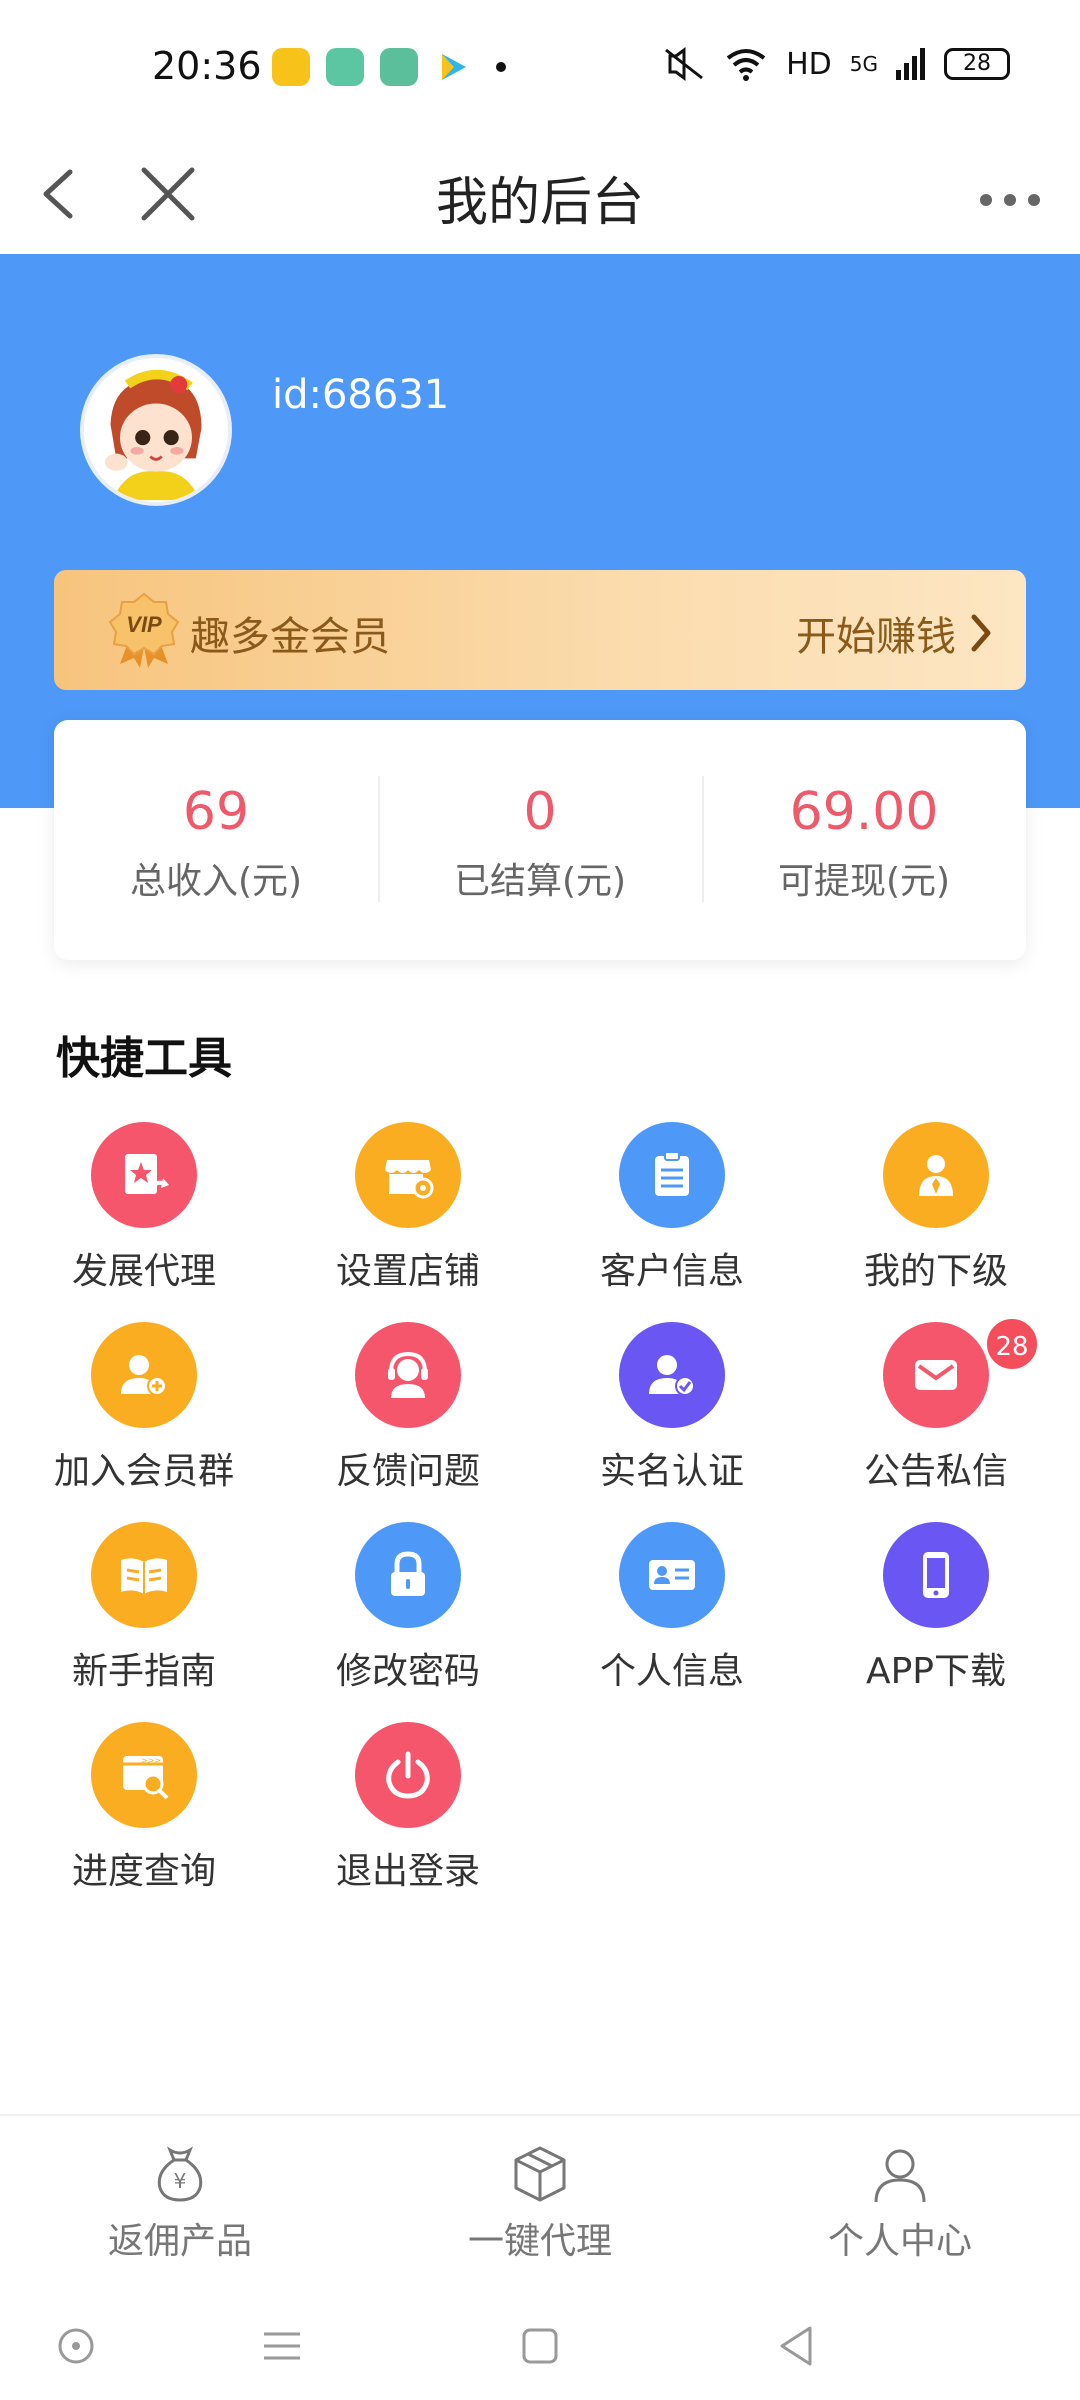 Image resolution: width=1080 pixels, height=2400 pixels. What do you see at coordinates (144, 1058) in the screenshot?
I see `quick-tools-title: 快捷工具` at bounding box center [144, 1058].